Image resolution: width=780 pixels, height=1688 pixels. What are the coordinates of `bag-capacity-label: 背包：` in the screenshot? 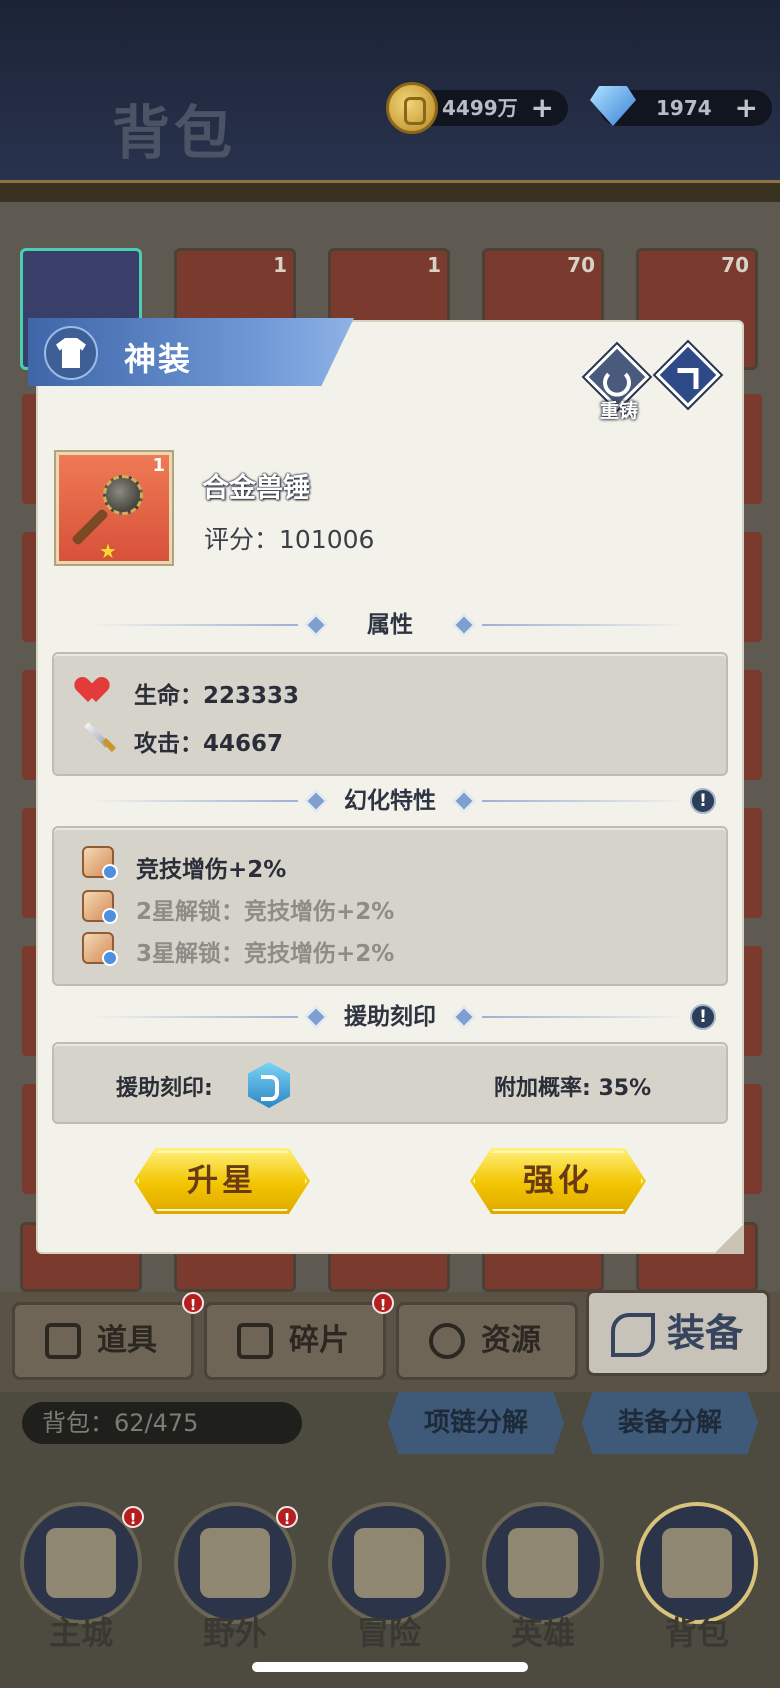 It's located at (78, 1423).